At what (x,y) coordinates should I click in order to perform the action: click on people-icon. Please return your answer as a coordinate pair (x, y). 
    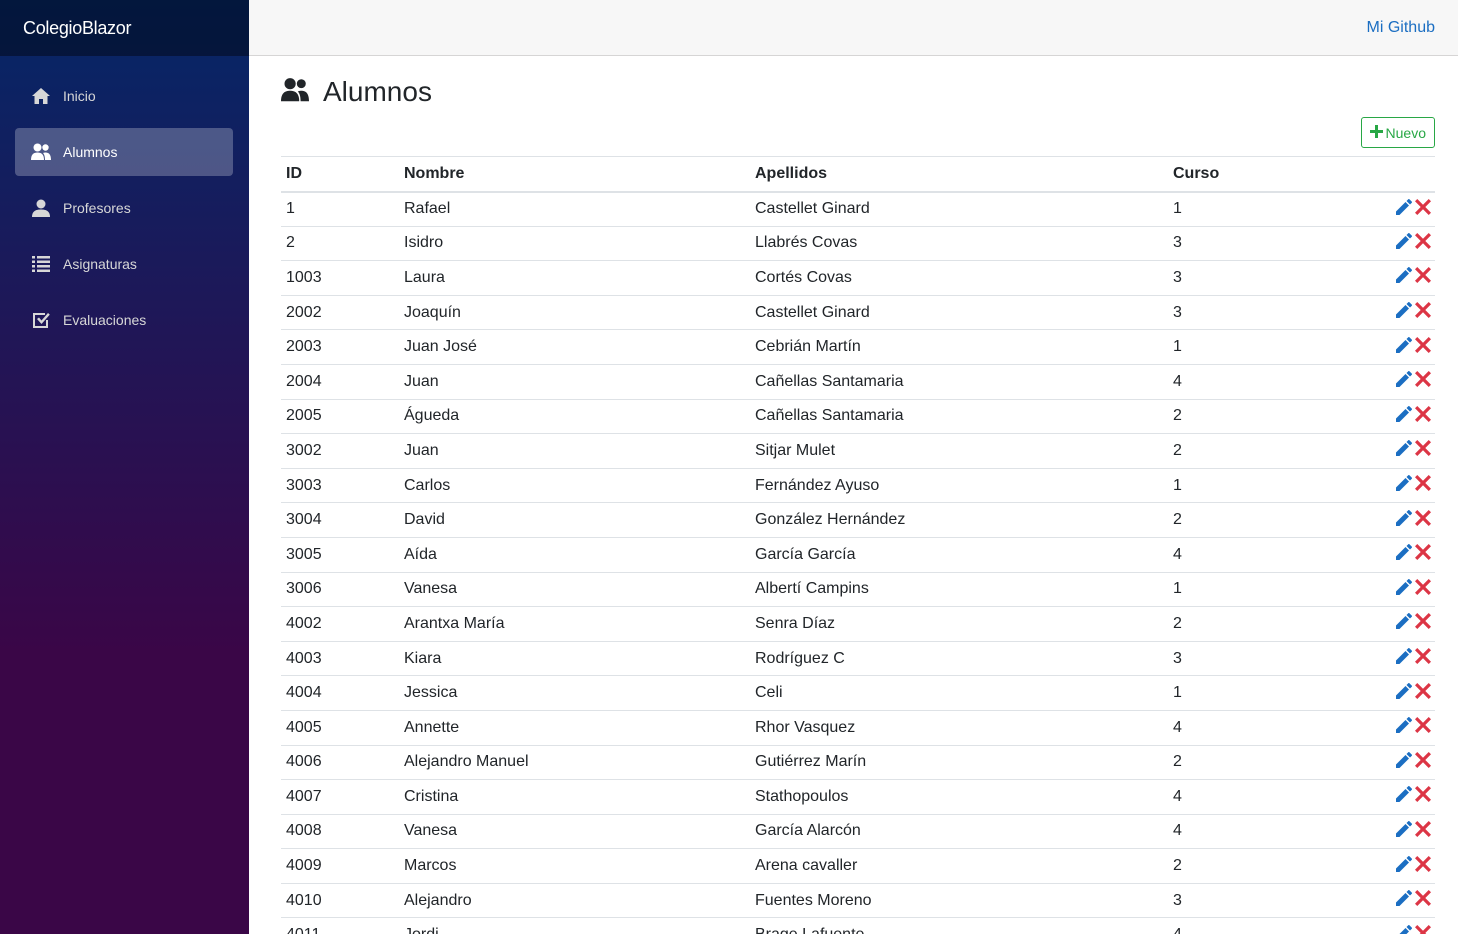
    Looking at the image, I should click on (41, 152).